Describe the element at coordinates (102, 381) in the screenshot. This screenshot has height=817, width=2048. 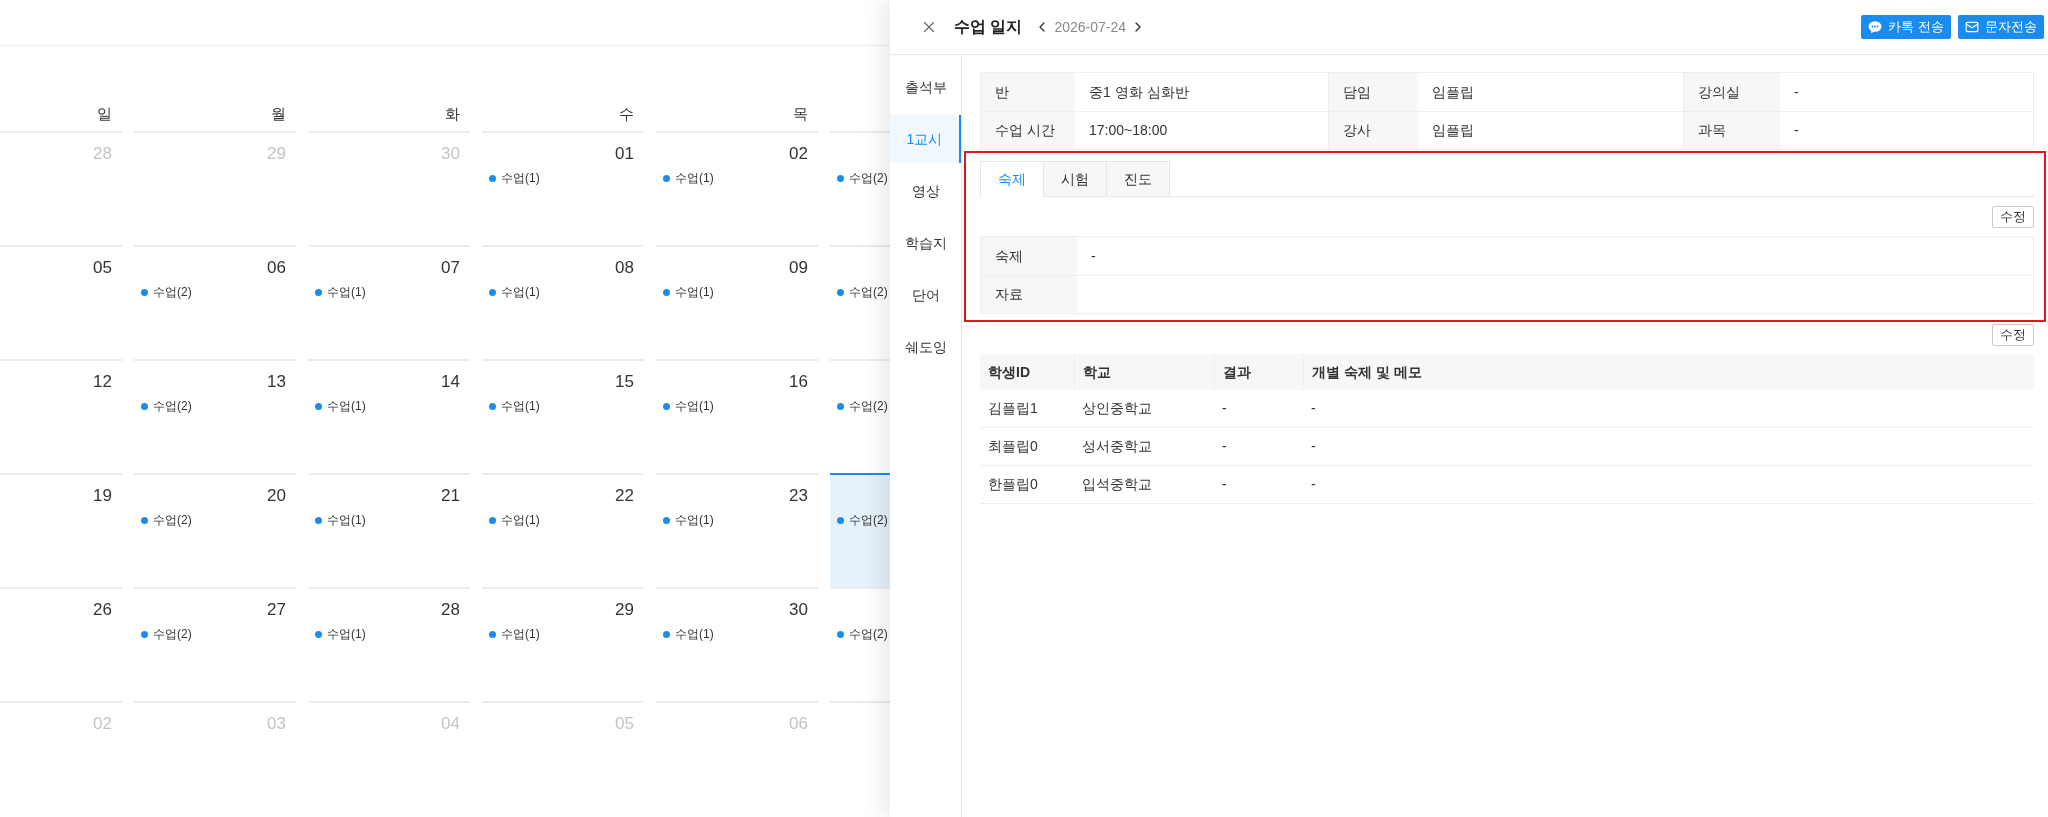
I see `day-number: 12` at that location.